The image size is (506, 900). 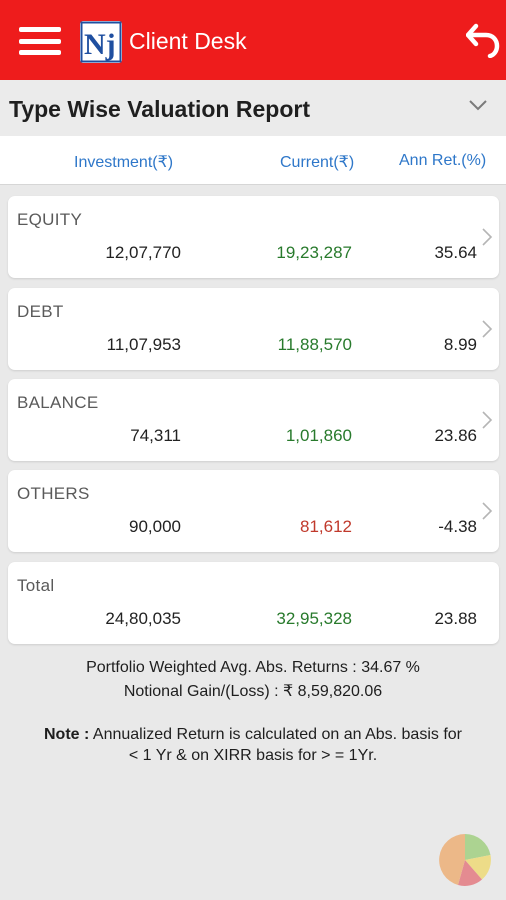 I want to click on notional-gain-text: Notional Gain/(Loss) : ₹ 8,59,820.06, so click(x=253, y=691).